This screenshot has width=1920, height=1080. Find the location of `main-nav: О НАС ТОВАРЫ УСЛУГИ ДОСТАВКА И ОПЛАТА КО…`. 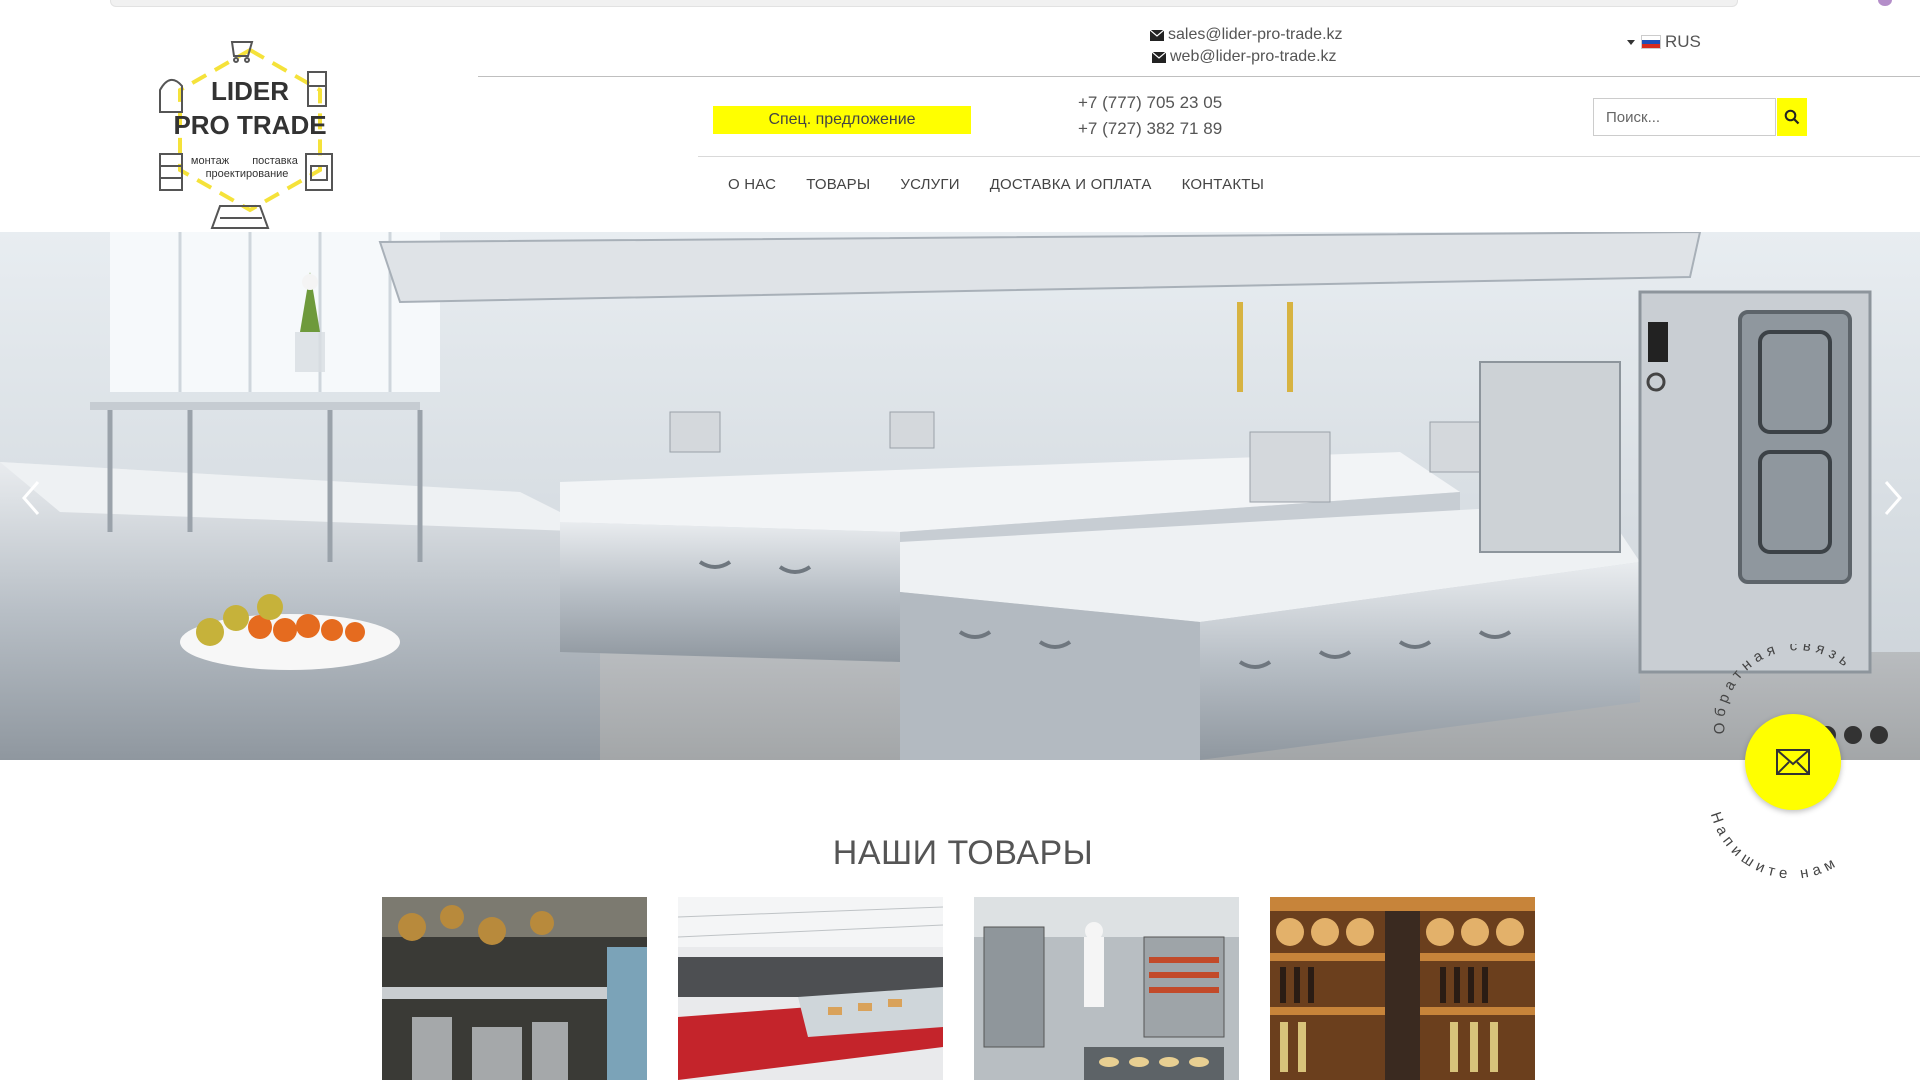

main-nav: О НАС ТОВАРЫ УСЛУГИ ДОСТАВКА И ОПЛАТА КО… is located at coordinates (1011, 184).